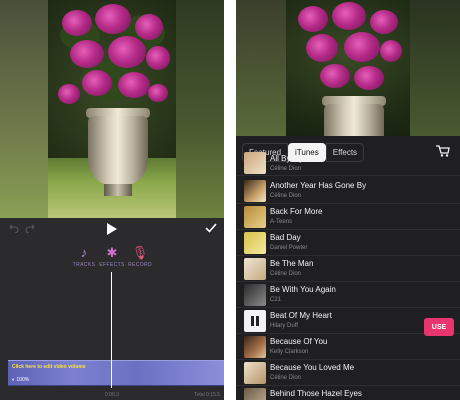 This screenshot has height=400, width=460. What do you see at coordinates (207, 395) in the screenshot?
I see `total-time: Total 0:15.5` at bounding box center [207, 395].